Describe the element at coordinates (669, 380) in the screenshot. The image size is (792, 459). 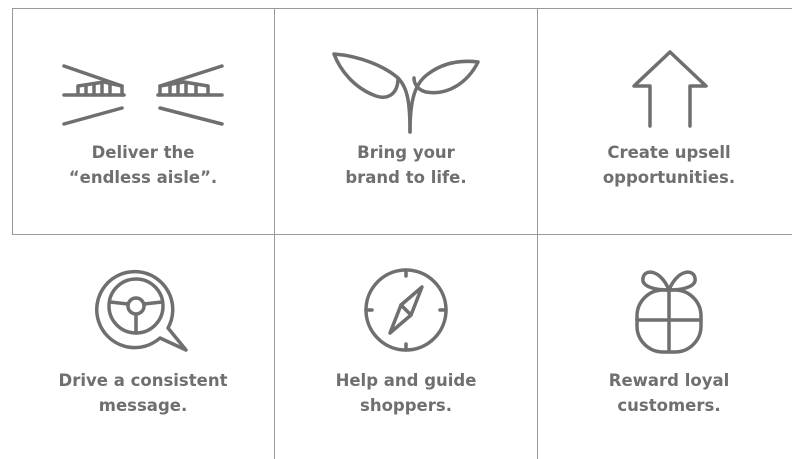
I see `feature-title-line1: Reward loyal` at that location.